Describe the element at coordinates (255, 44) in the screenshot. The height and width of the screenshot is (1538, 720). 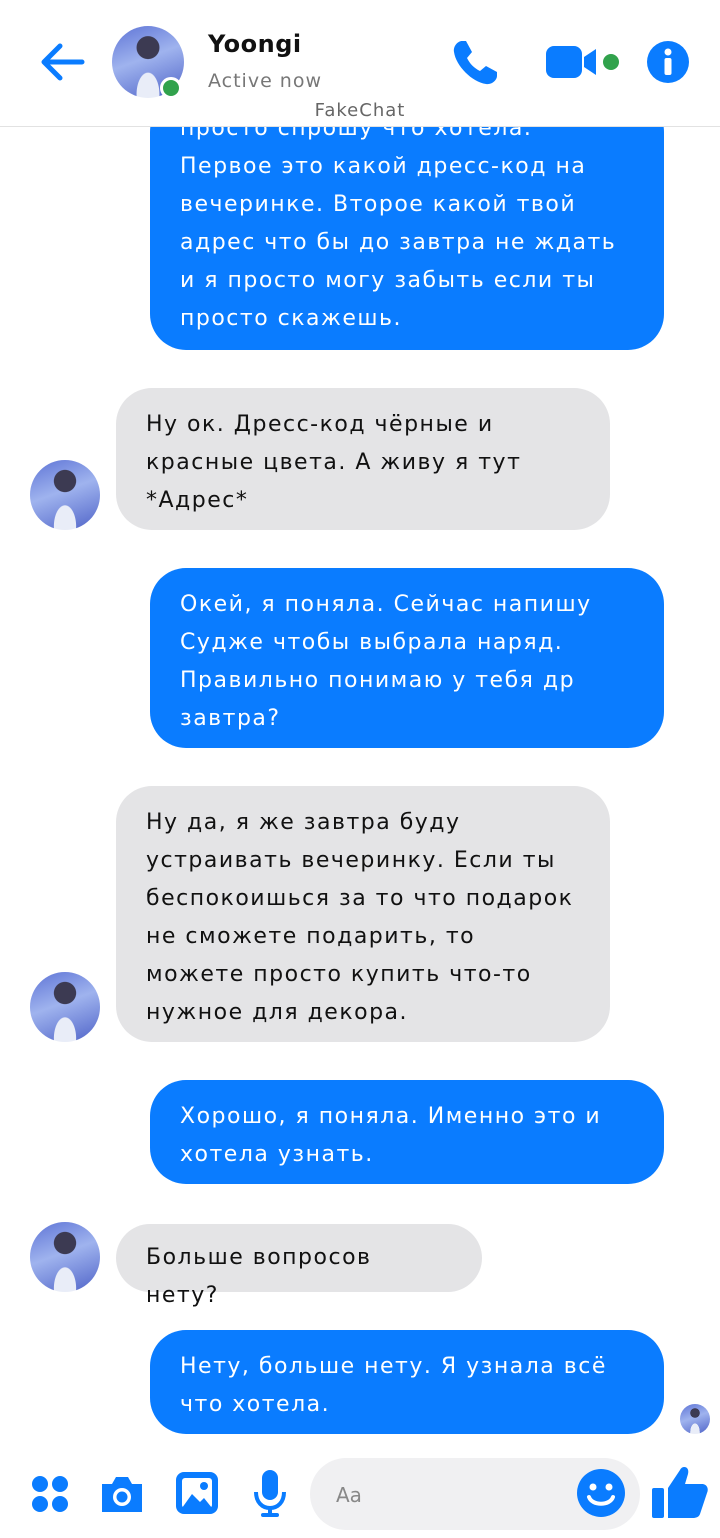
I see `contact-name: Yoongi` at that location.